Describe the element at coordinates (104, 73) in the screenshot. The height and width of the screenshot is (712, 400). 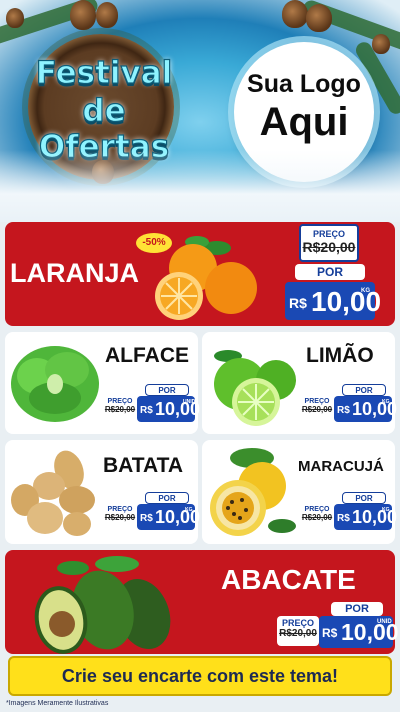
I see `festival-title-line1: Festival` at that location.